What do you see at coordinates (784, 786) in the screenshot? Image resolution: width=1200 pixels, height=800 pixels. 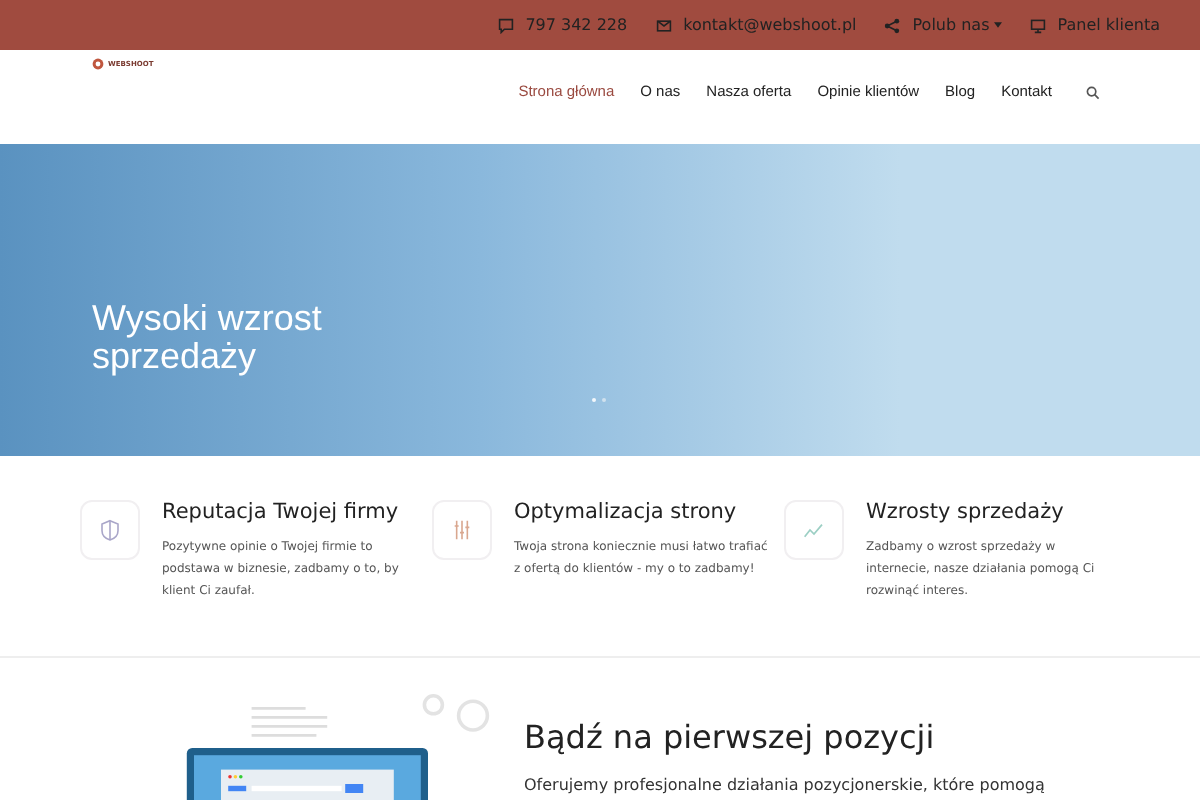 I see `section-paragraph: Oferujemy profesjonalne działania pozycjonerskie, które pomogą` at bounding box center [784, 786].